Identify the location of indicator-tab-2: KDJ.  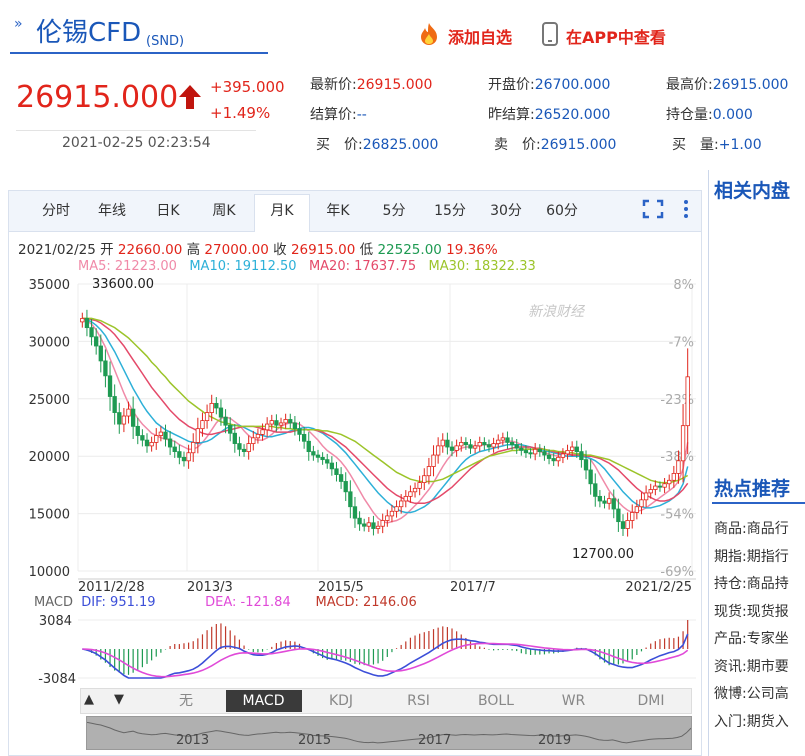
(341, 701).